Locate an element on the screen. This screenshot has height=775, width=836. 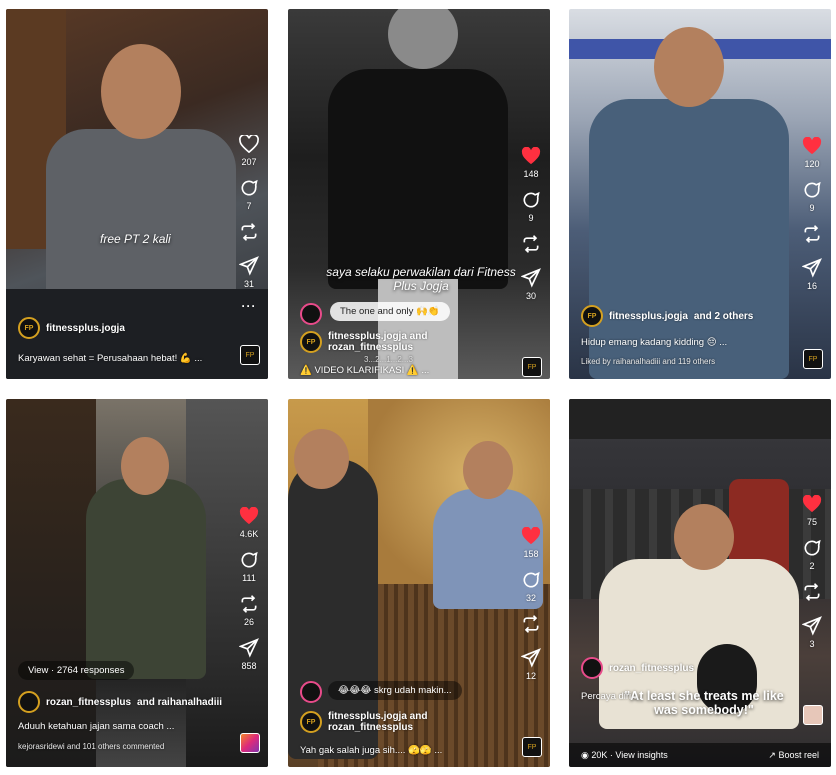
action-column: 207 7 31 ··· is located at coordinates (249, 223).